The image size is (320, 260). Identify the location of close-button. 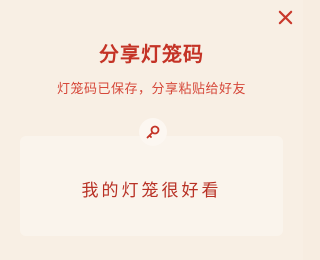
(285, 17).